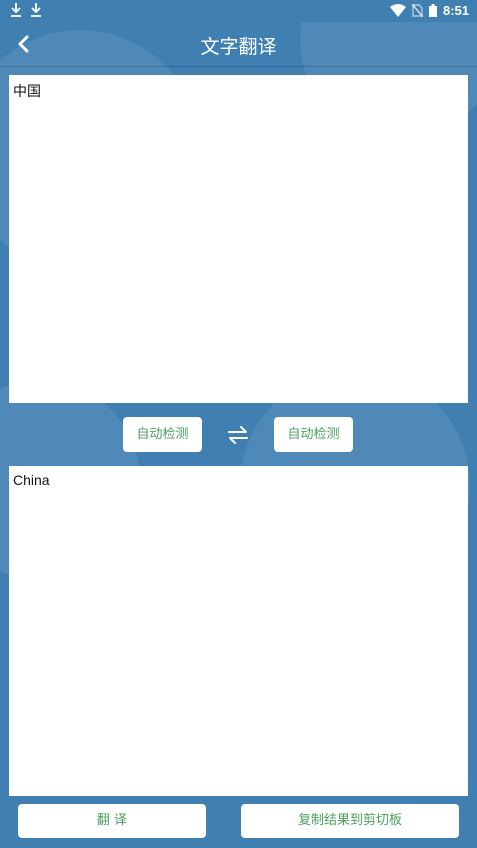 This screenshot has width=477, height=848. Describe the element at coordinates (350, 821) in the screenshot. I see `copy-to-clipboard-button: 复制结果到剪切板` at that location.